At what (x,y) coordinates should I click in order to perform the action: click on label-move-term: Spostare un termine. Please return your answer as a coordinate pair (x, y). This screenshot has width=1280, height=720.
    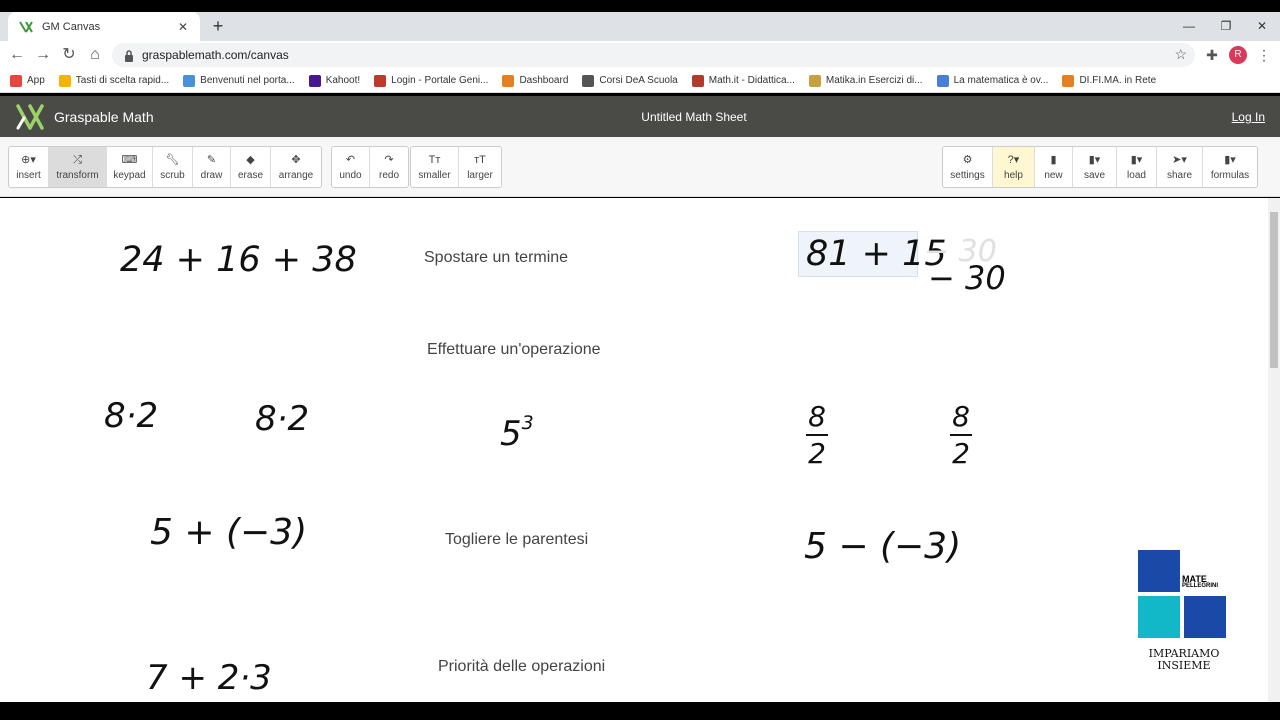
    Looking at the image, I should click on (496, 257).